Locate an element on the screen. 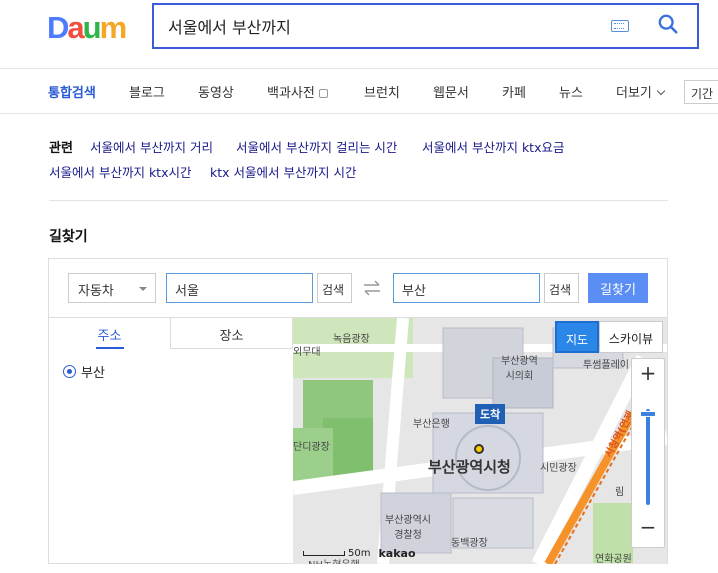 This screenshot has width=718, height=573. map-label-bank: 부산은행 is located at coordinates (431, 424).